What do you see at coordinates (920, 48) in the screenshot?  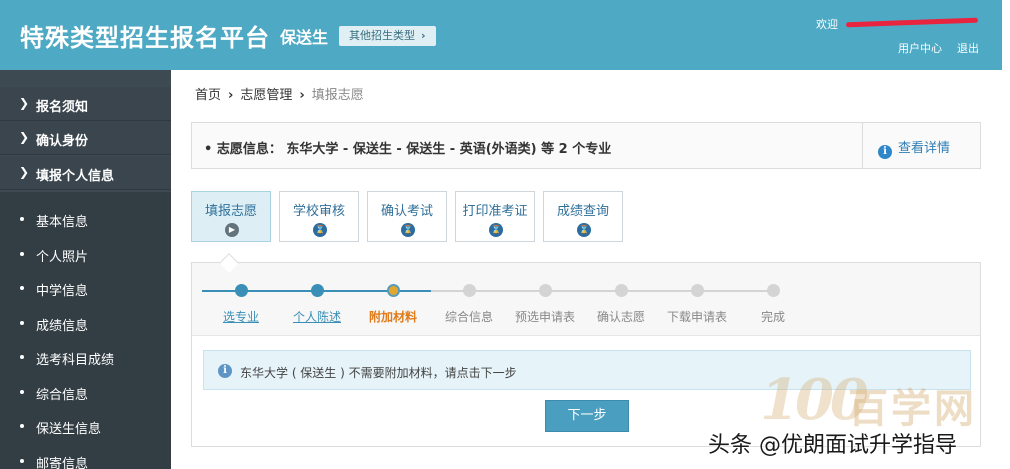 I see `user-center-link: 用户中心` at bounding box center [920, 48].